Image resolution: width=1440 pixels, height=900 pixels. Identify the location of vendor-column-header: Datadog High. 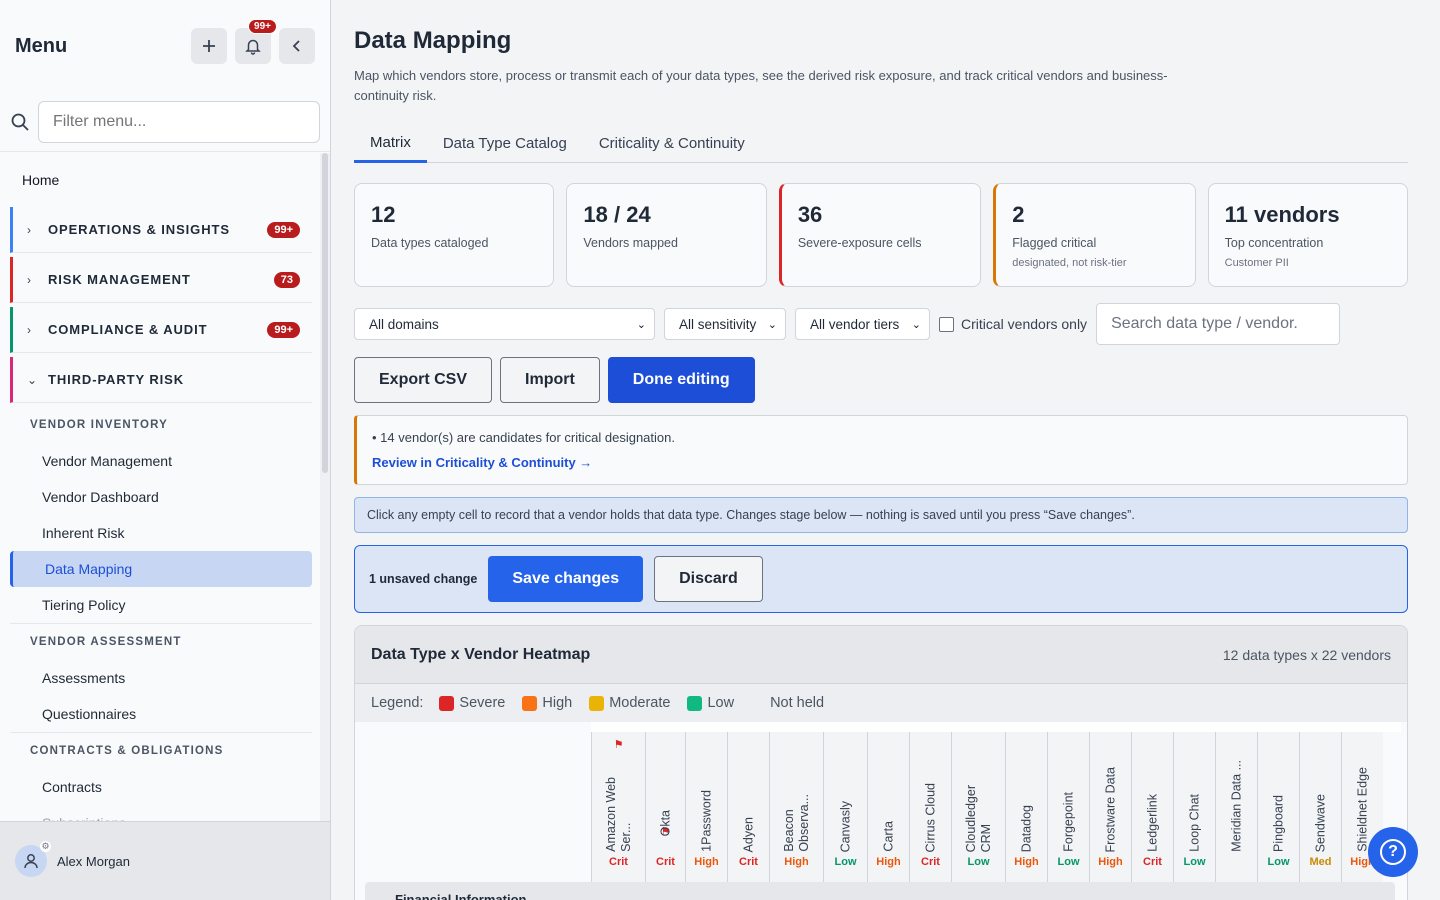
(1026, 807).